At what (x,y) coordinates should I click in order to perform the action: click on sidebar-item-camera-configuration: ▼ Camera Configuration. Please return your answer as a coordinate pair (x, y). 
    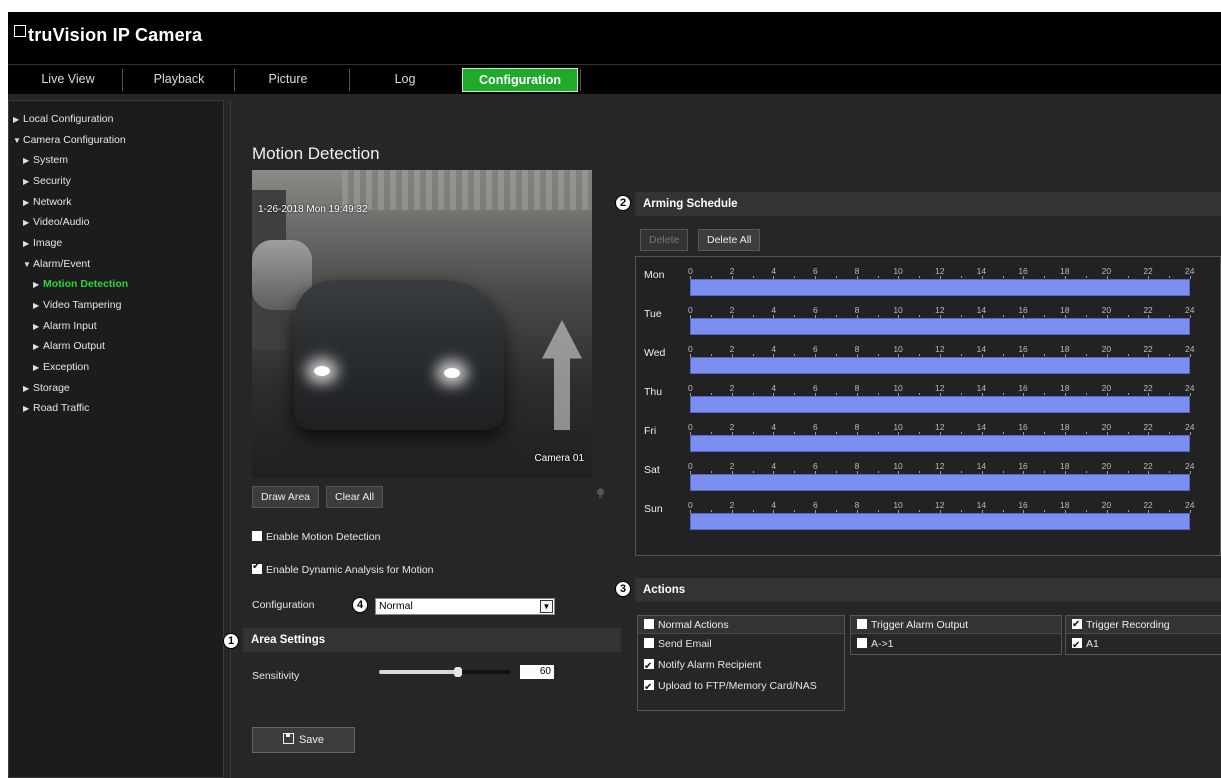
    Looking at the image, I should click on (69, 140).